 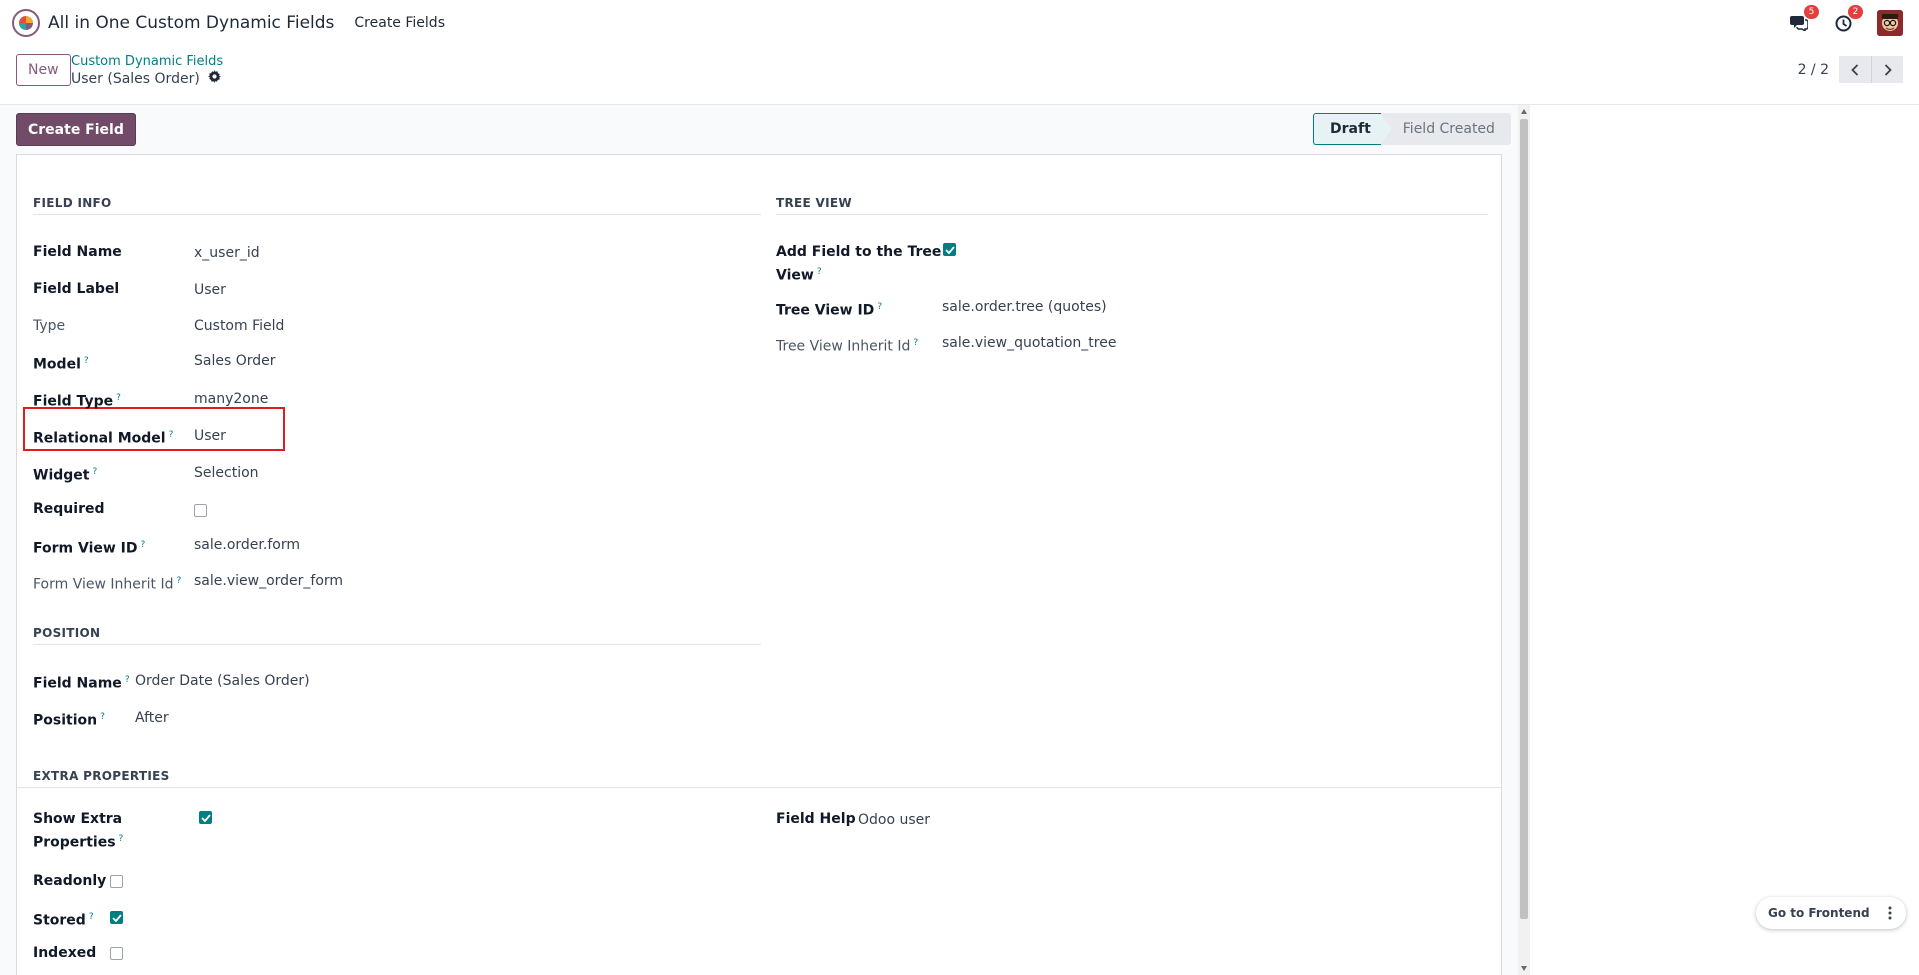 I want to click on form-view-inherit-label: Form View Inherit Id?, so click(x=107, y=584).